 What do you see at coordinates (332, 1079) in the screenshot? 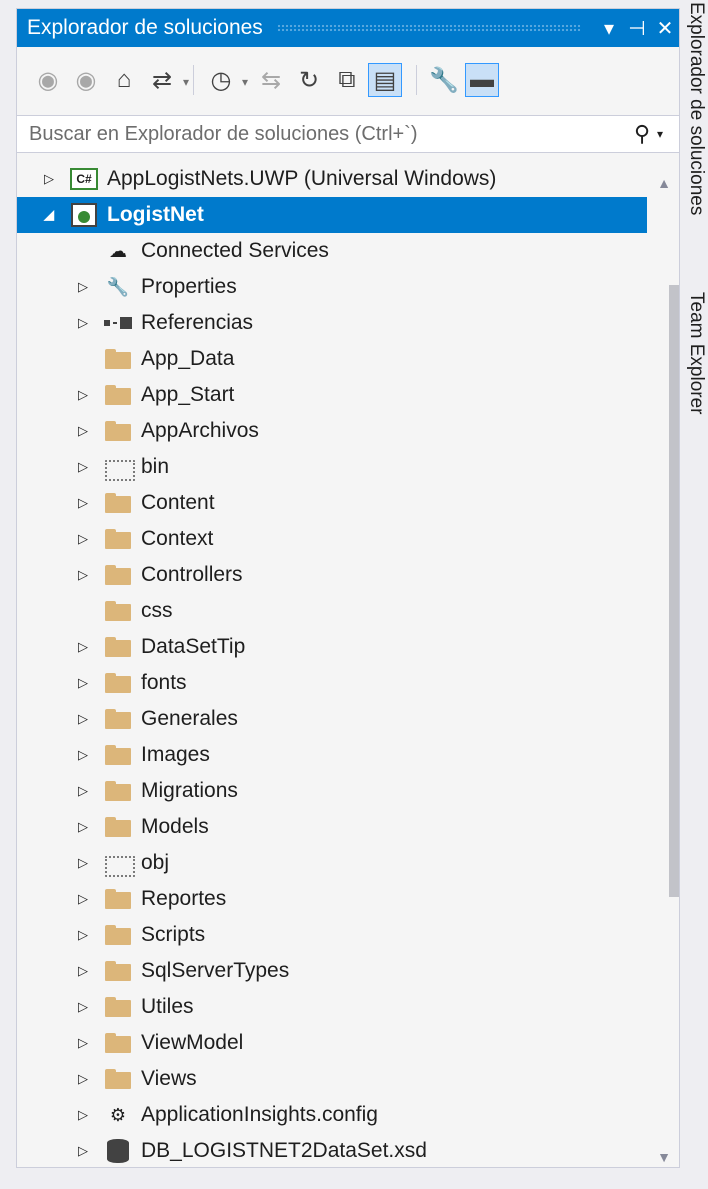
I see `tree-item: ▷ Views` at bounding box center [332, 1079].